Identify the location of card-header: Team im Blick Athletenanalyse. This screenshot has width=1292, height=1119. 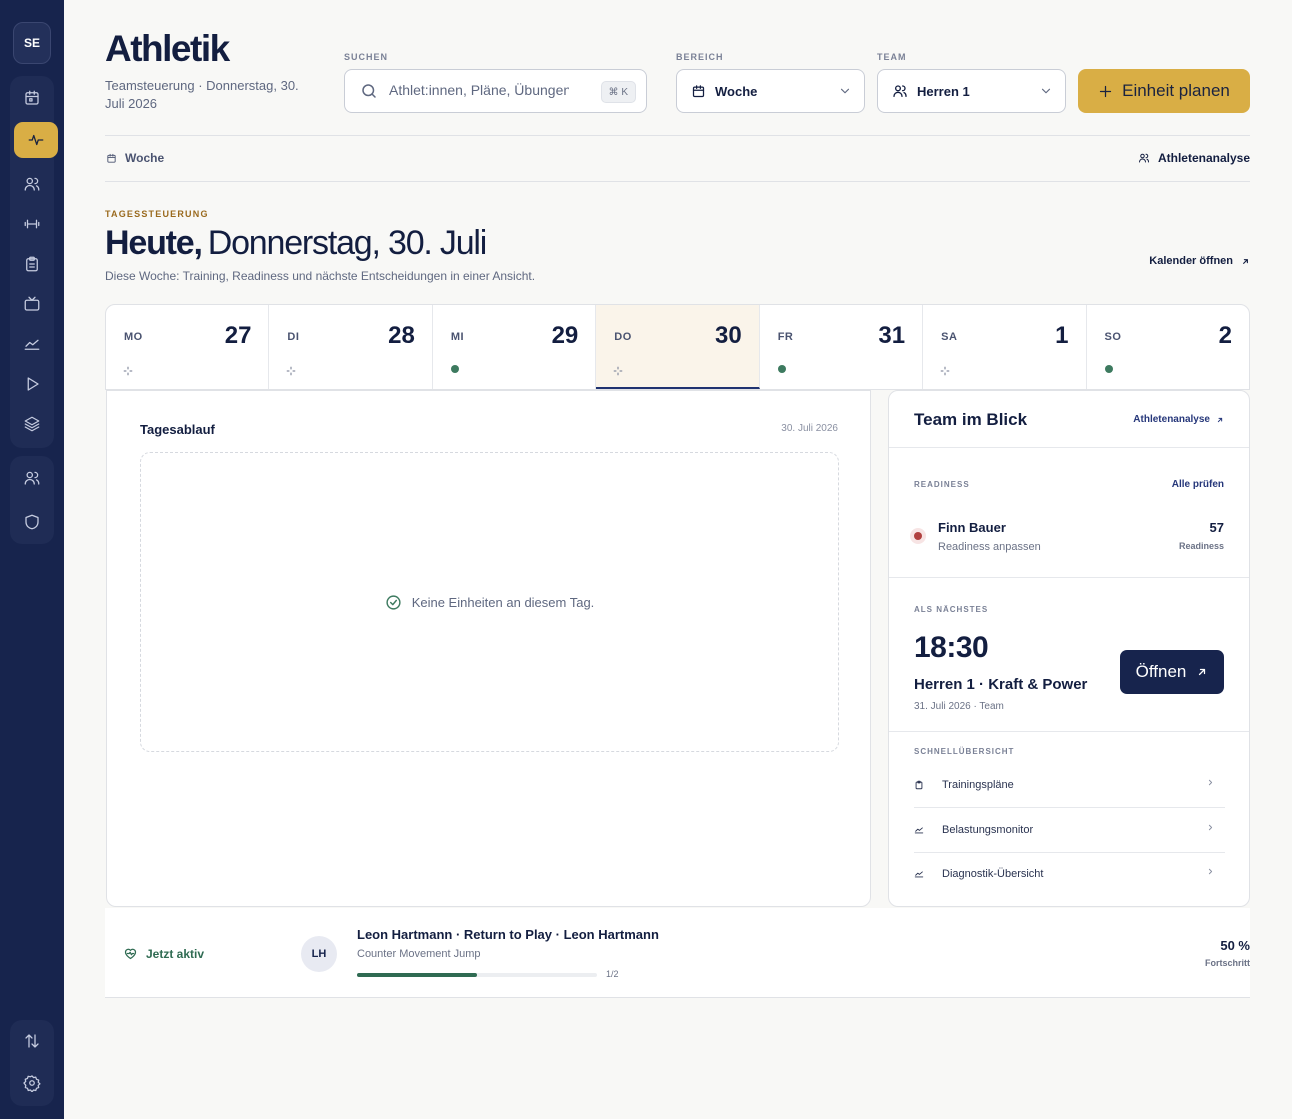
(1069, 419).